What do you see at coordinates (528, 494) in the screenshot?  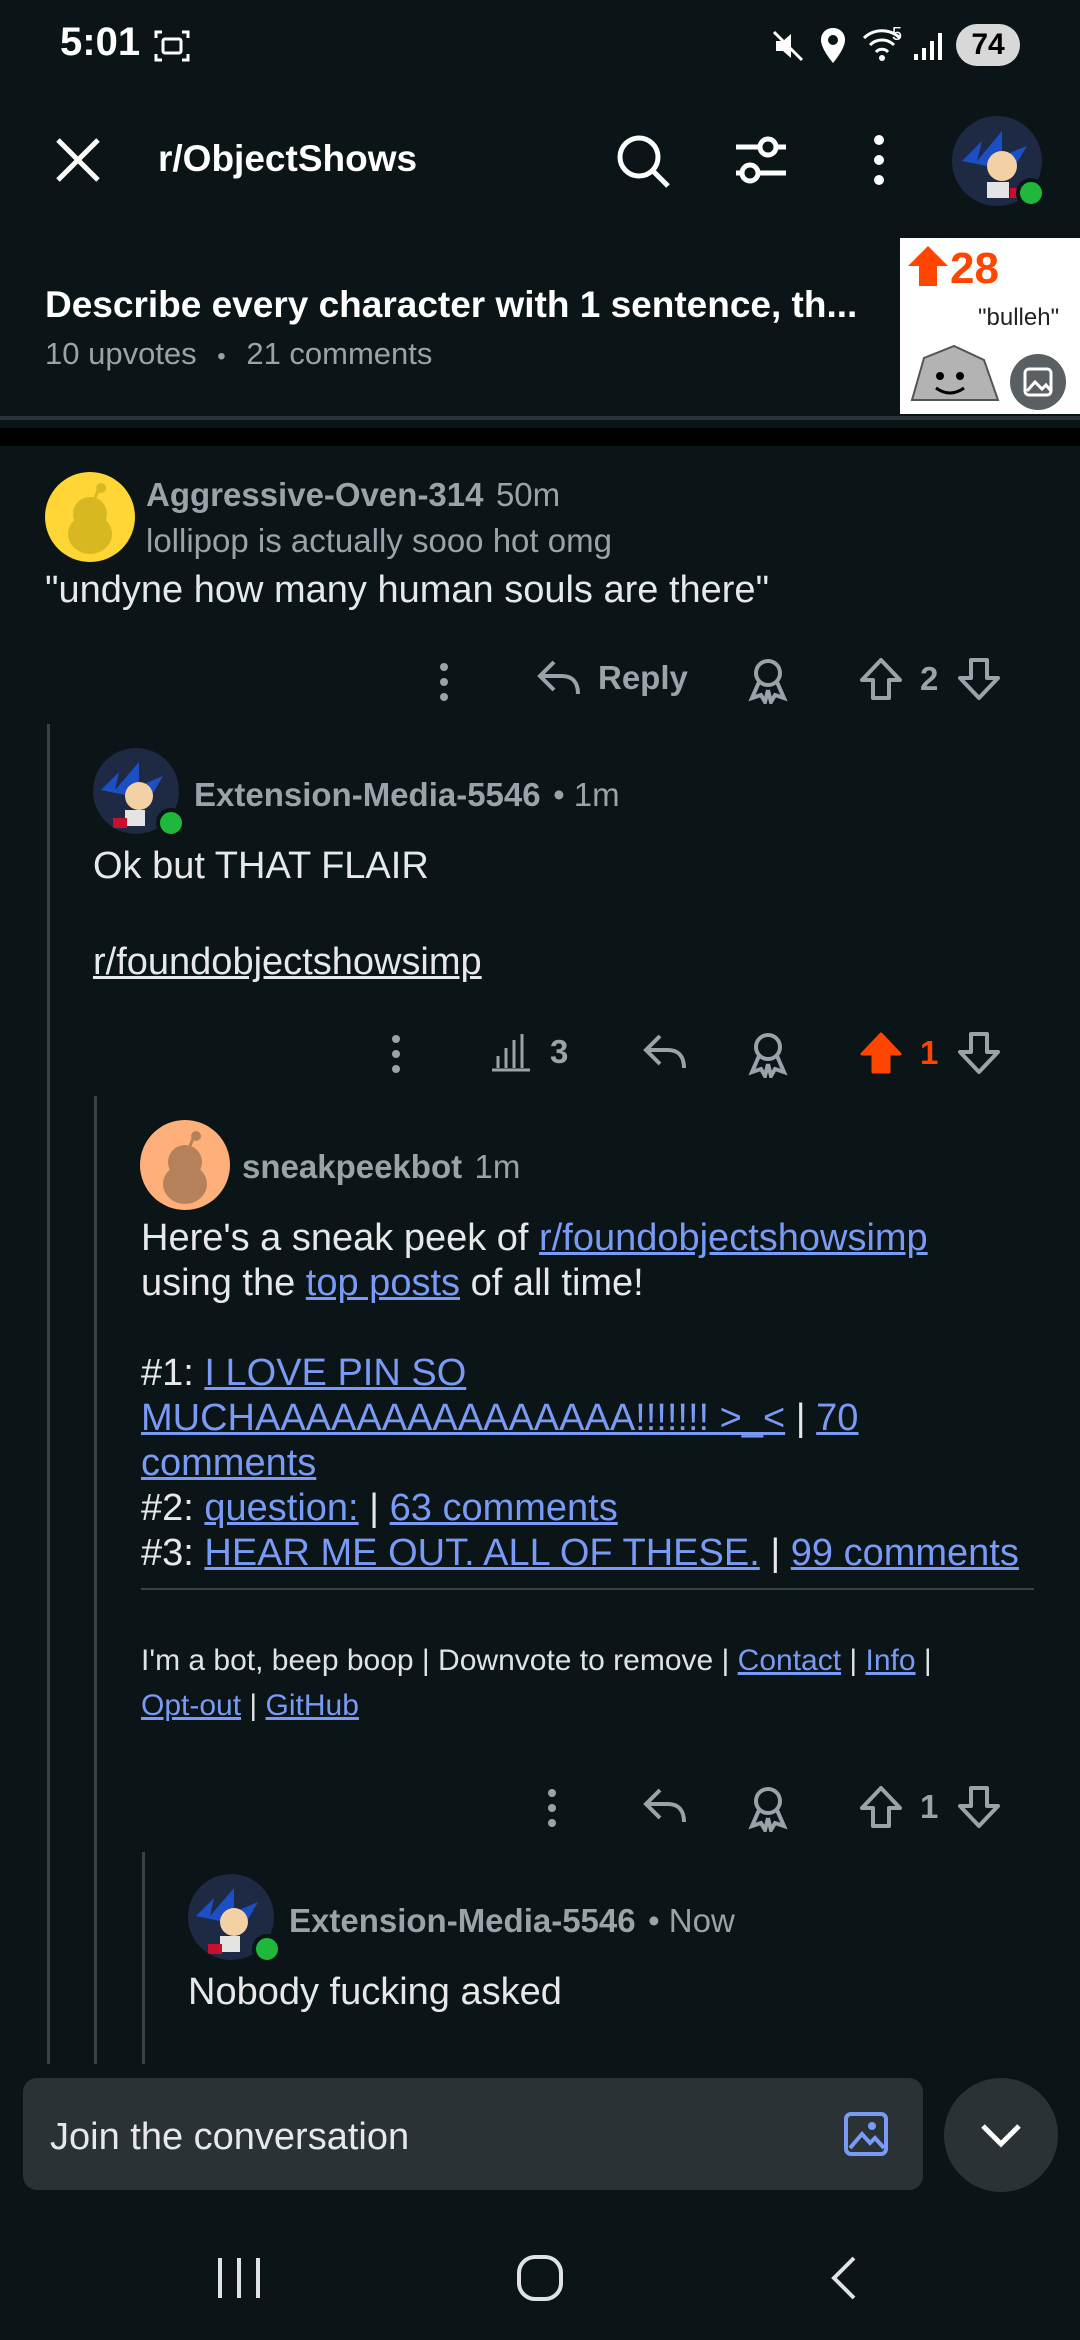 I see `comment-time: 50m` at bounding box center [528, 494].